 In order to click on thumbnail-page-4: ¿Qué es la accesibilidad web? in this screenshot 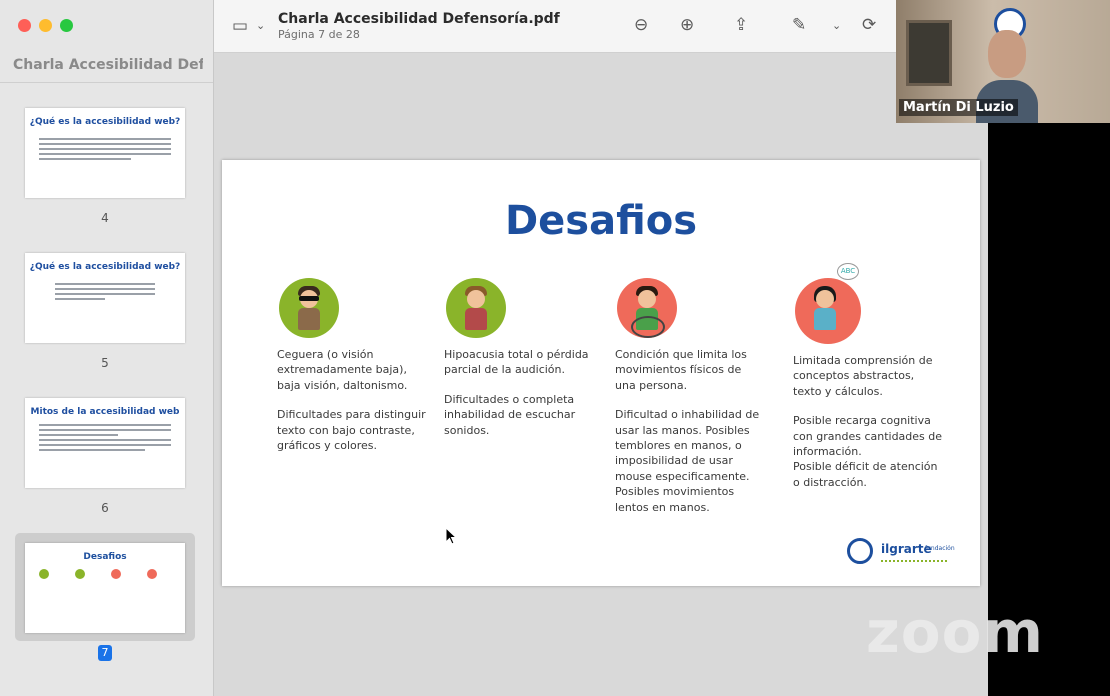, I will do `click(105, 153)`.